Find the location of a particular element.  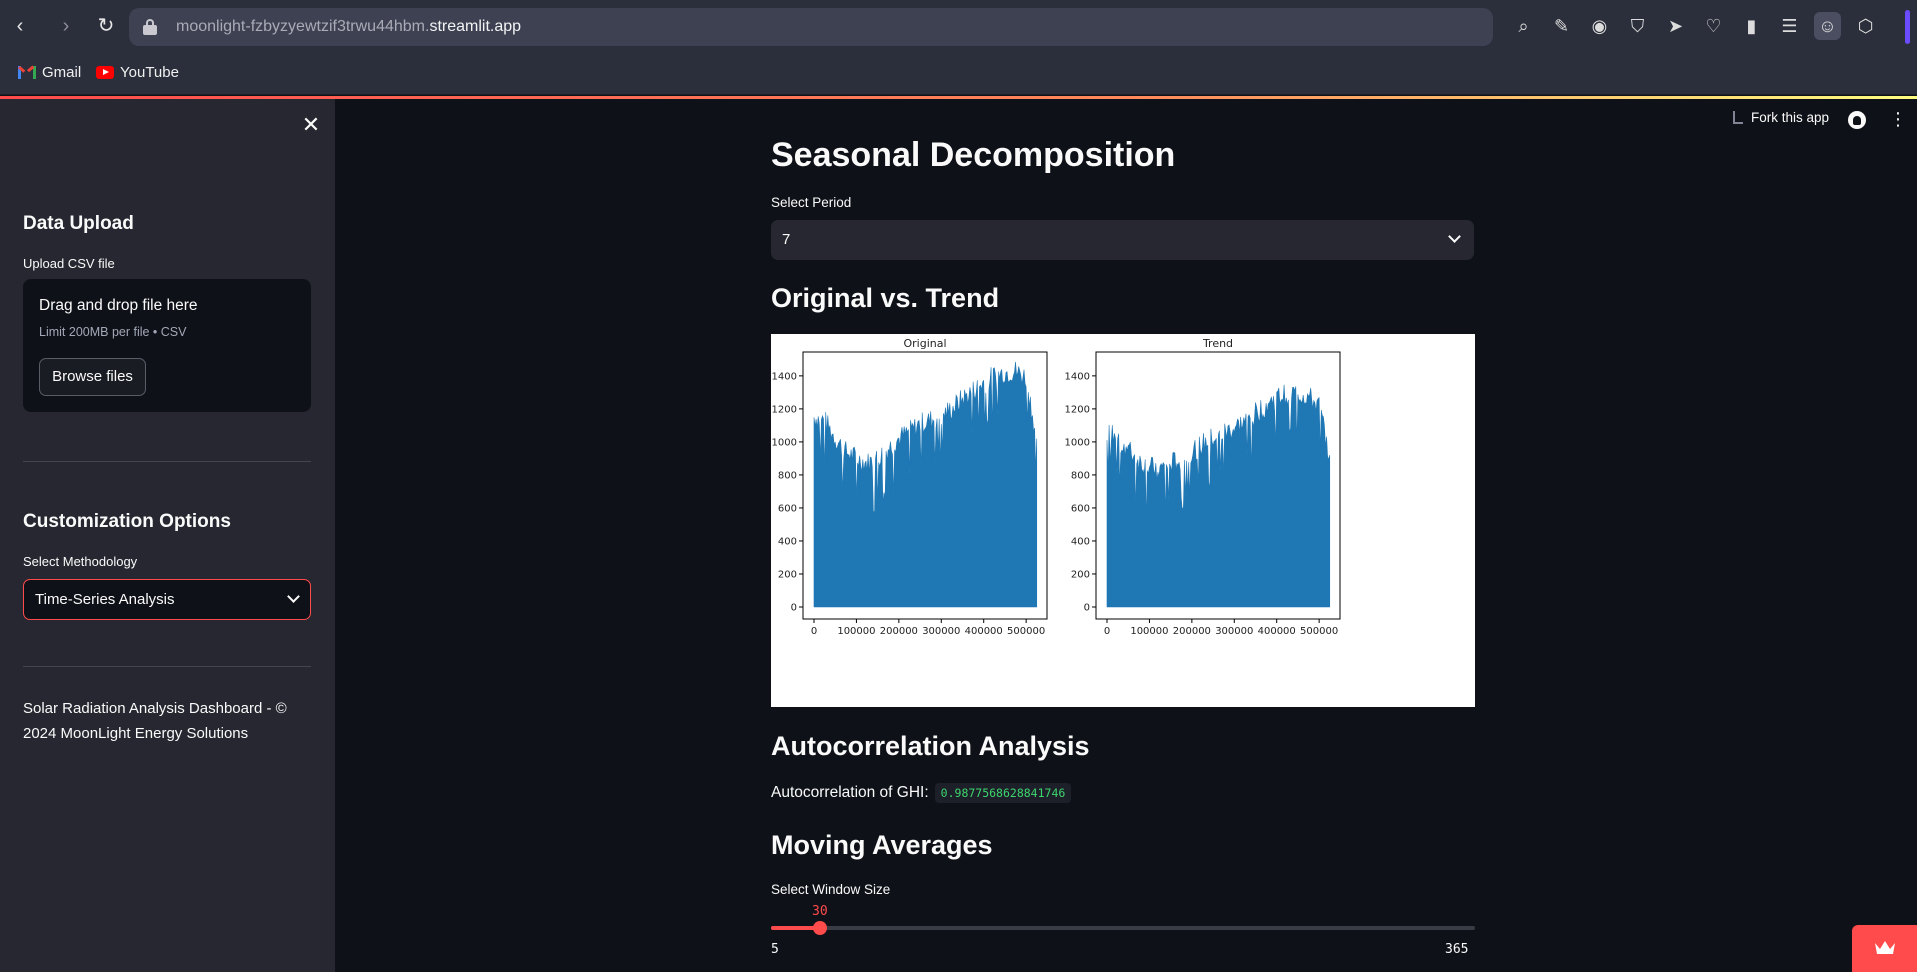

dropzone-limit: Limit 200MB per file • CSV is located at coordinates (113, 332).